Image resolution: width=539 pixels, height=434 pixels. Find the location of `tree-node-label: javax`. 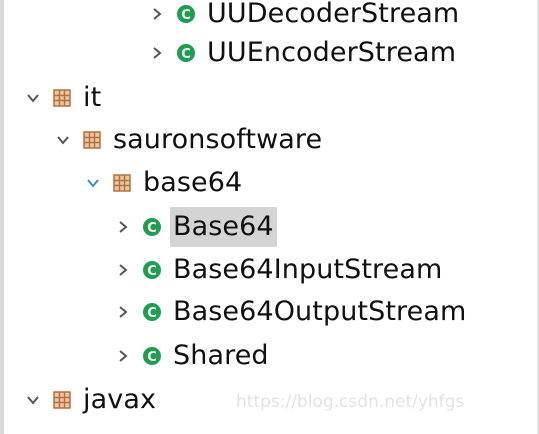

tree-node-label: javax is located at coordinates (120, 399).